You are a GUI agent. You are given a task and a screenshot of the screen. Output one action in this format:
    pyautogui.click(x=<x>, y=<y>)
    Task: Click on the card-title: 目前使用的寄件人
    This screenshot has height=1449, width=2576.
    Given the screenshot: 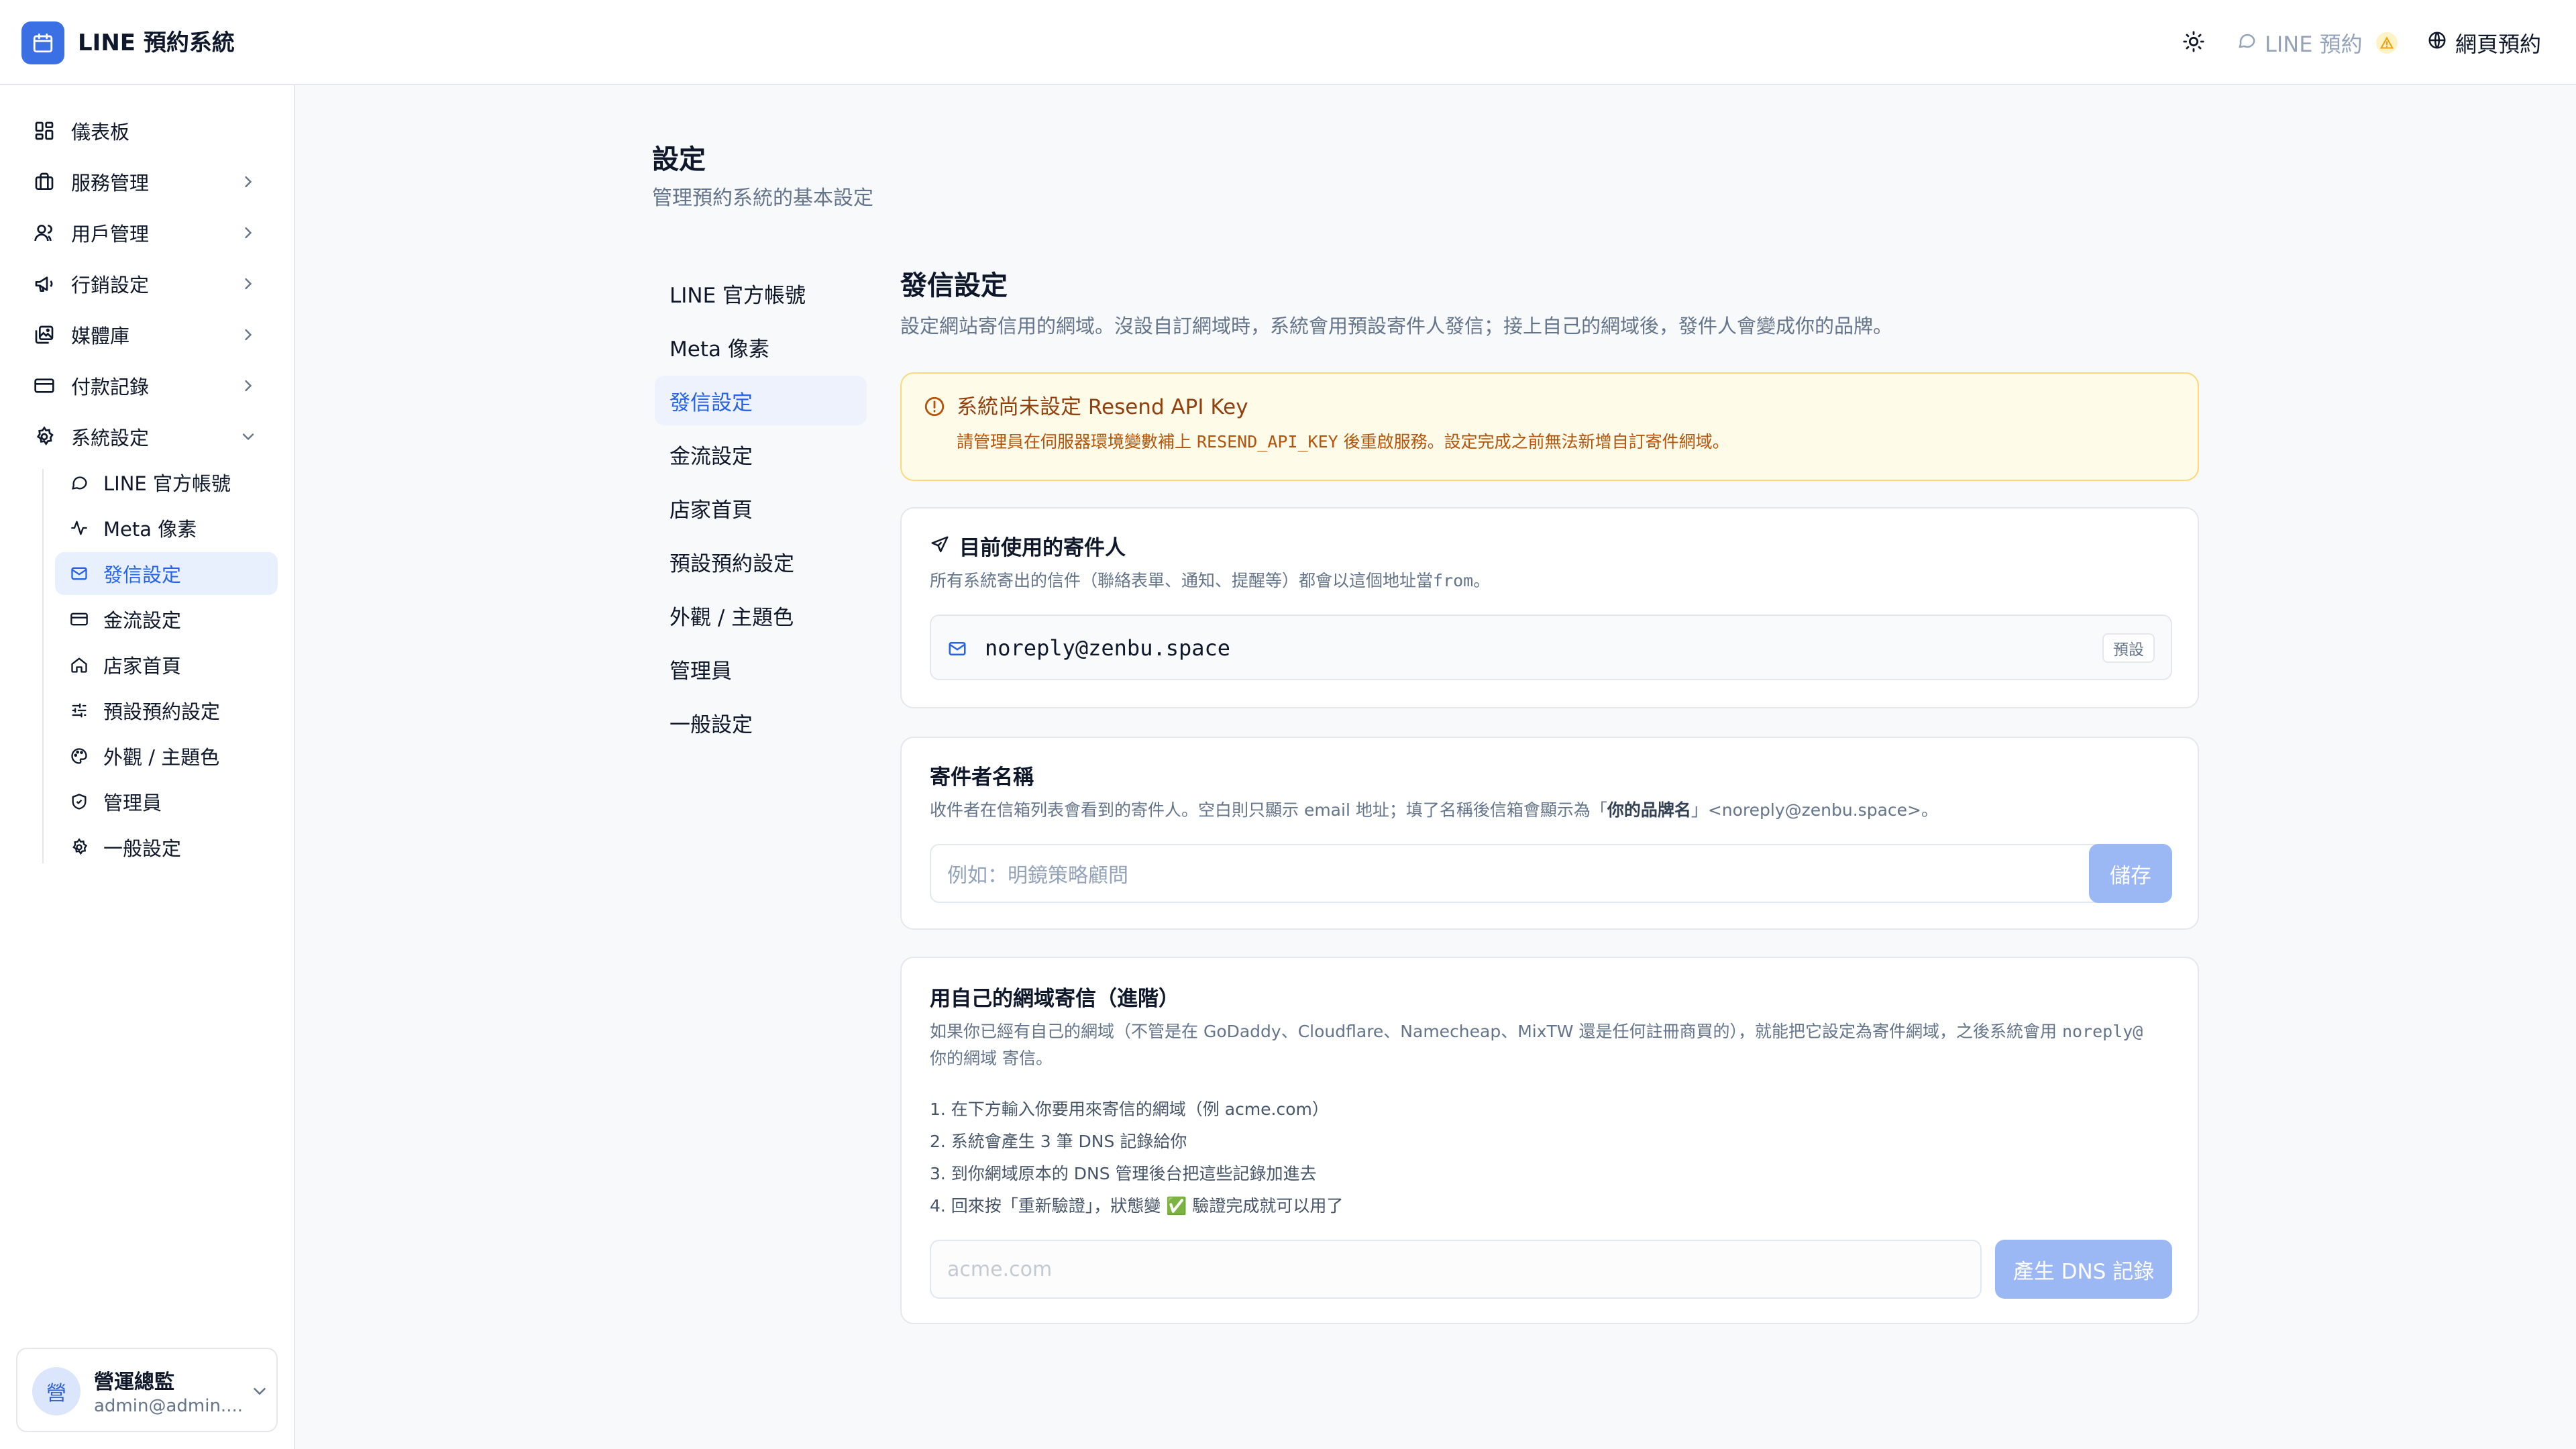 What is the action you would take?
    pyautogui.click(x=1028, y=548)
    